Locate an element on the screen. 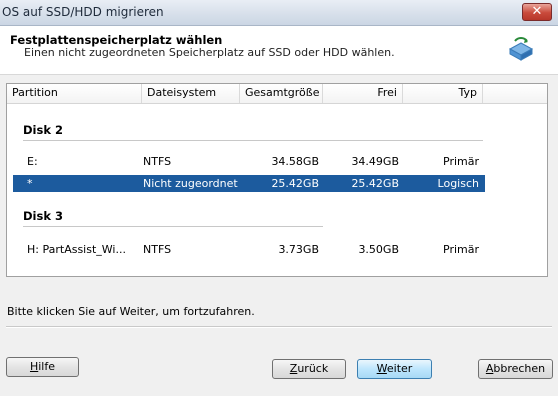  partition-cell: * is located at coordinates (30, 183).